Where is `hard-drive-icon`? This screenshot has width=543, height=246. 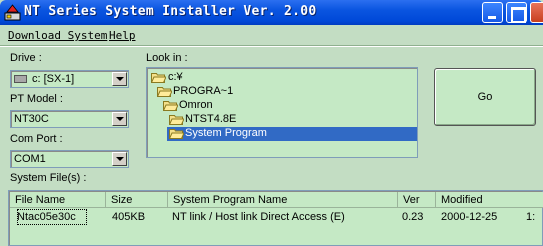 hard-drive-icon is located at coordinates (20, 79).